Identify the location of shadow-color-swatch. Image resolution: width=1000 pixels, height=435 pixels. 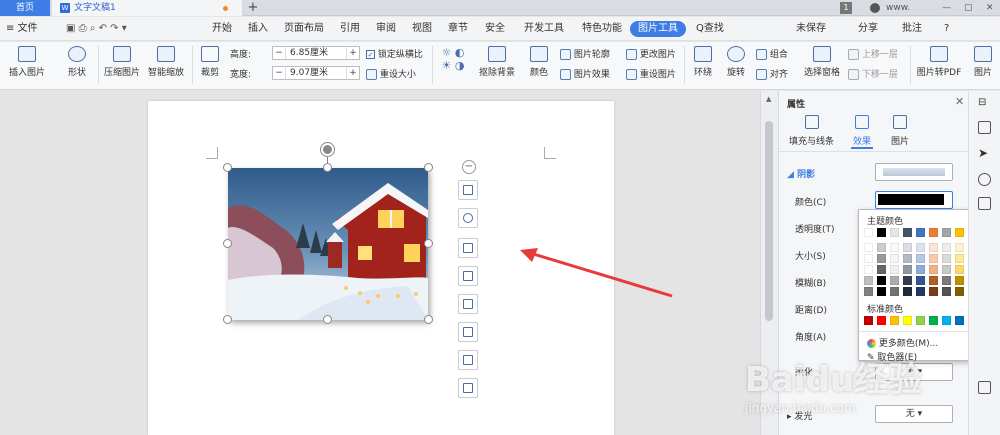
(911, 199).